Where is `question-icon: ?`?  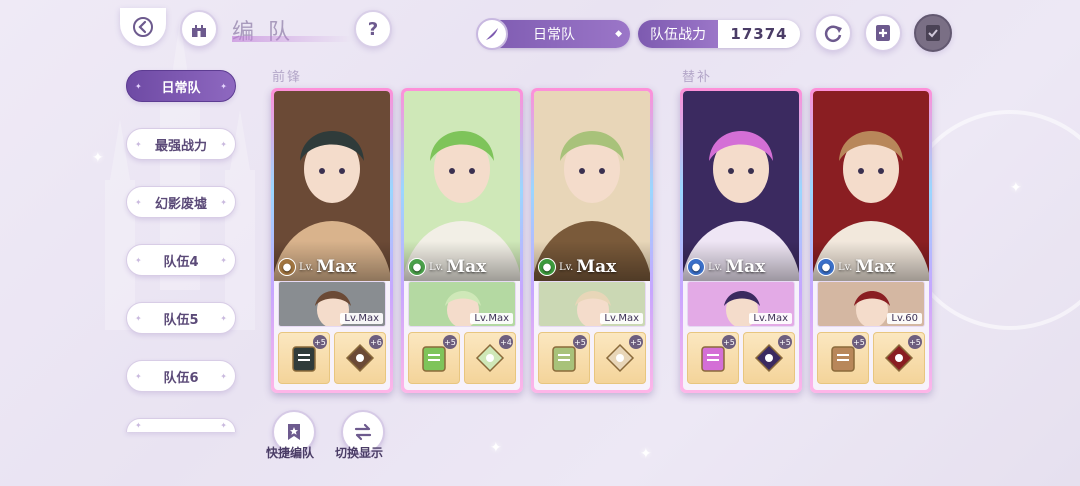 question-icon: ? is located at coordinates (373, 29).